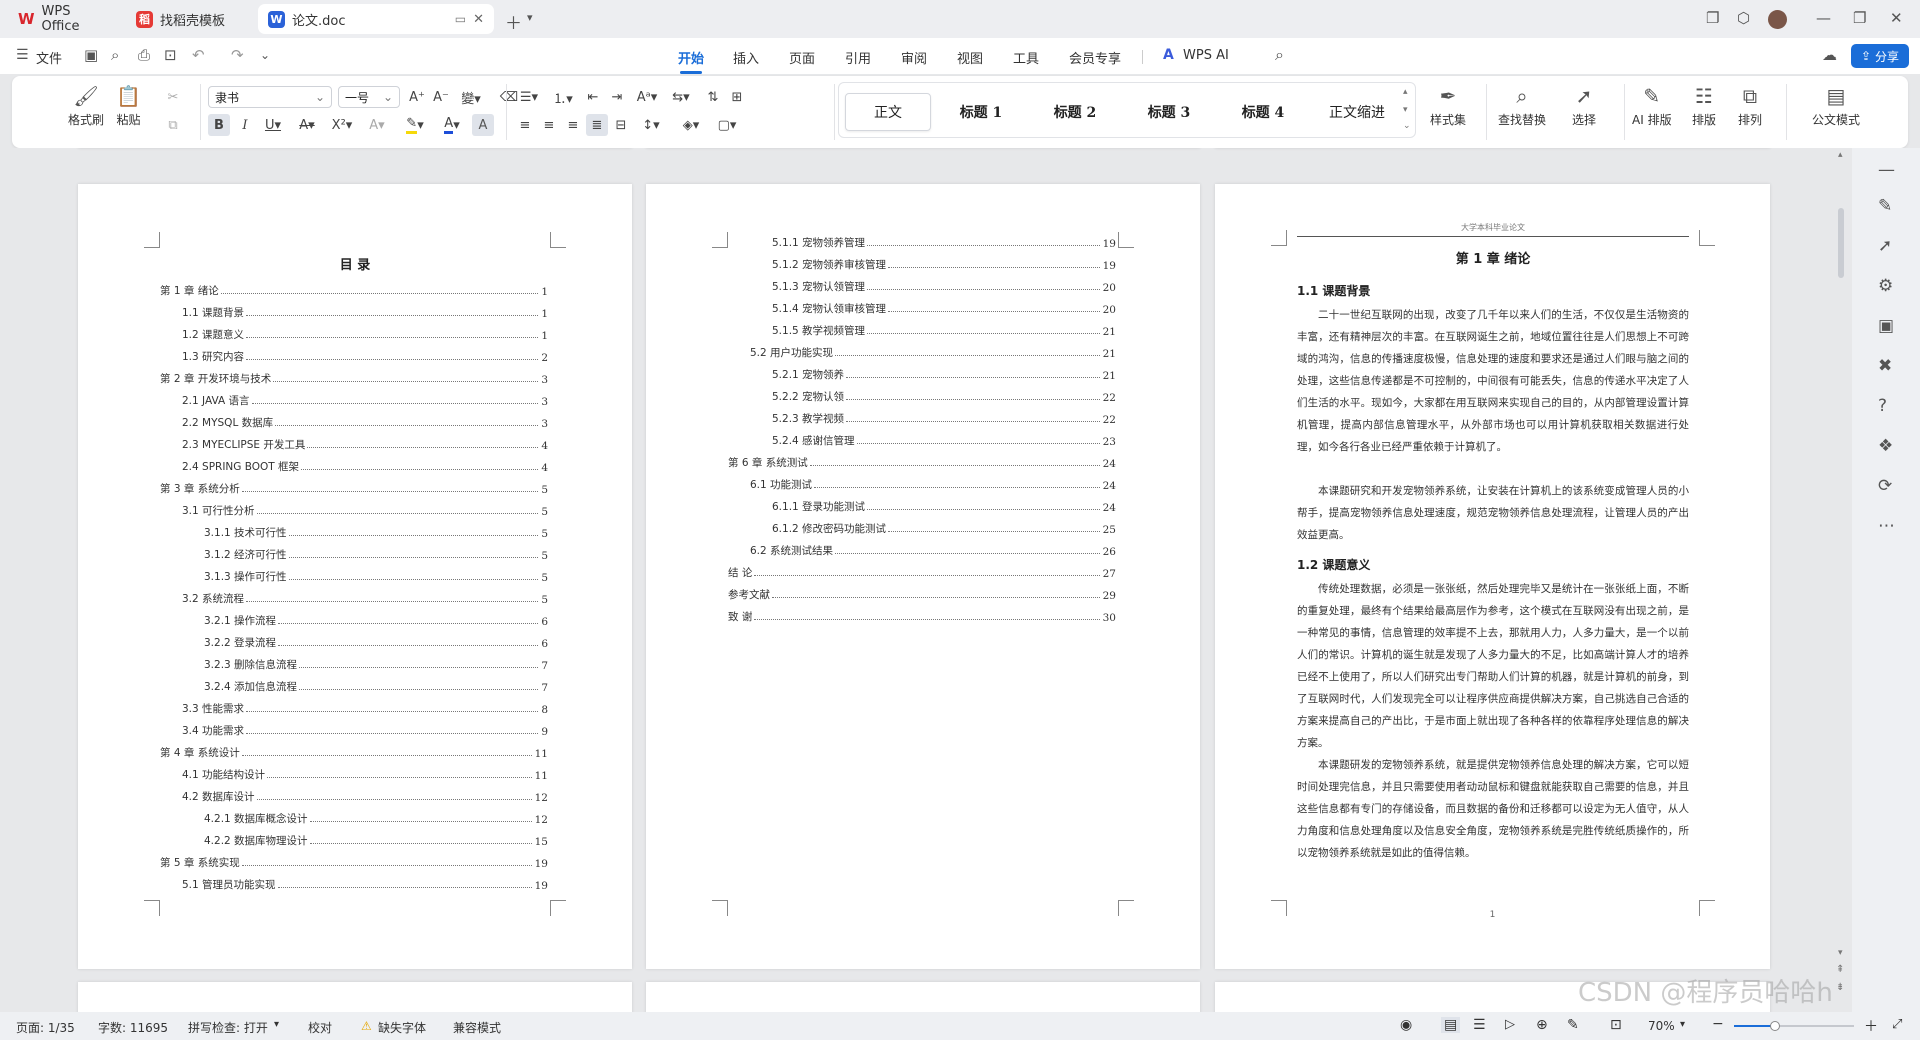  Describe the element at coordinates (1880, 56) in the screenshot. I see `share-button: ⇪ 分享` at that location.